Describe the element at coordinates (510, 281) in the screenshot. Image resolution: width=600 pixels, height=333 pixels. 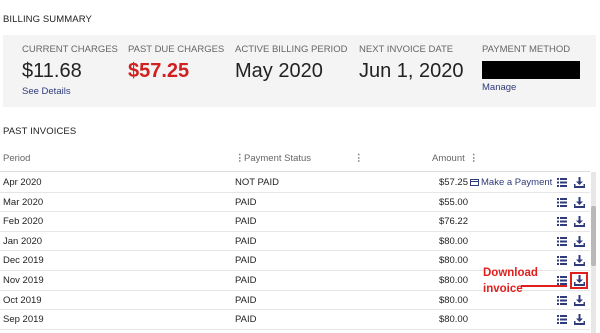
I see `download-invoice-annotation: Download invoice` at that location.